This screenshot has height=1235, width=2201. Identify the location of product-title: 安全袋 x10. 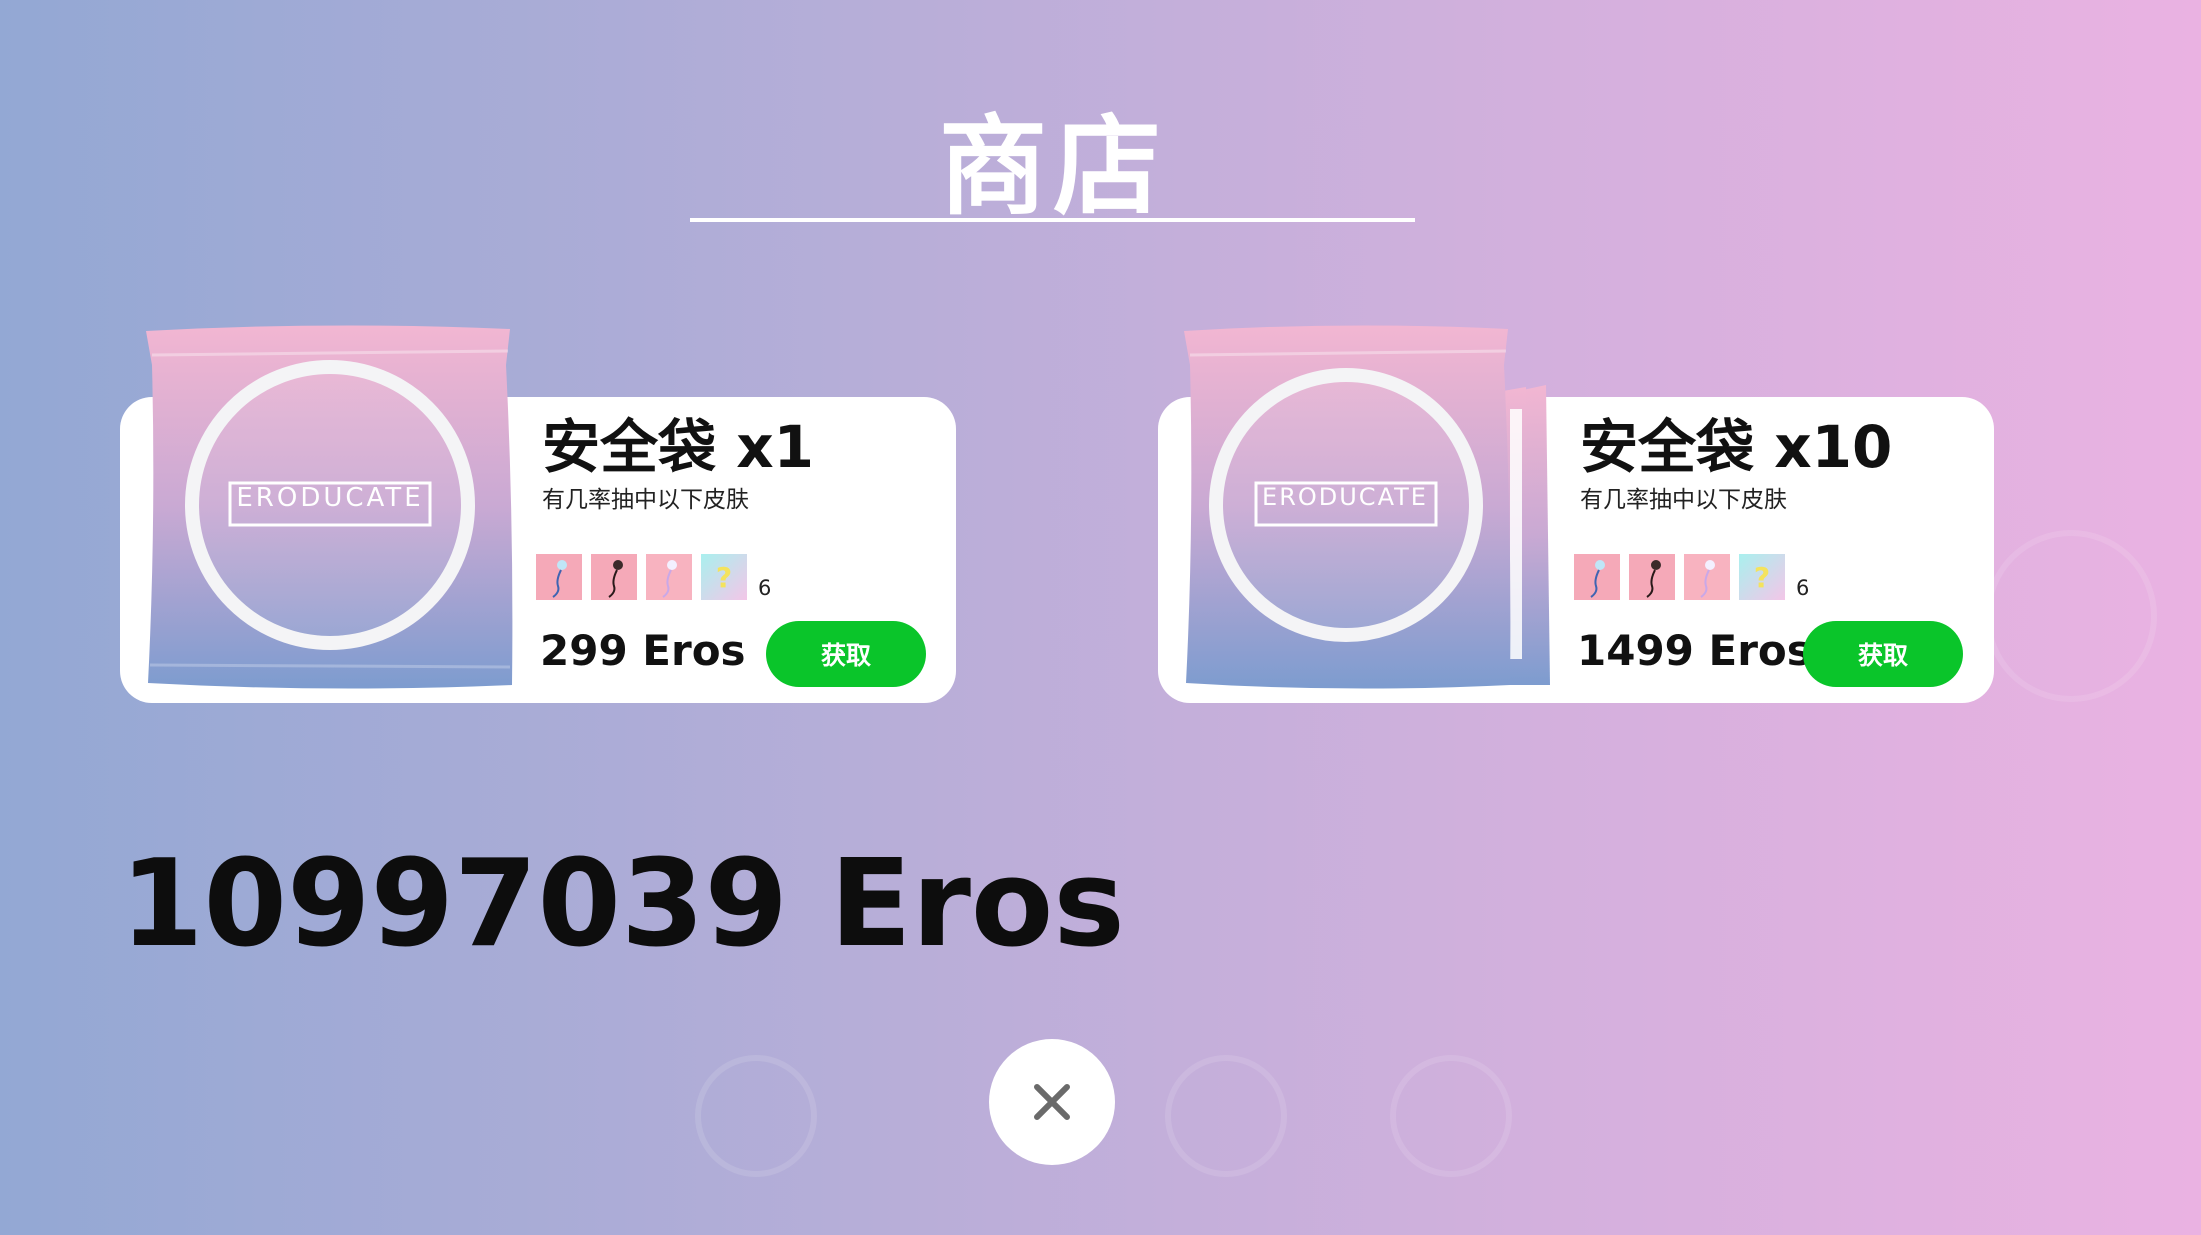
(1736, 447).